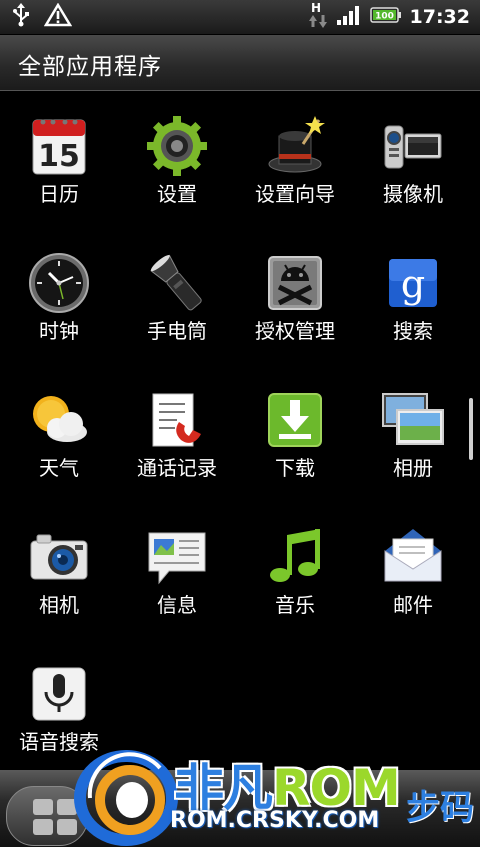  I want to click on scrollbar, so click(471, 429).